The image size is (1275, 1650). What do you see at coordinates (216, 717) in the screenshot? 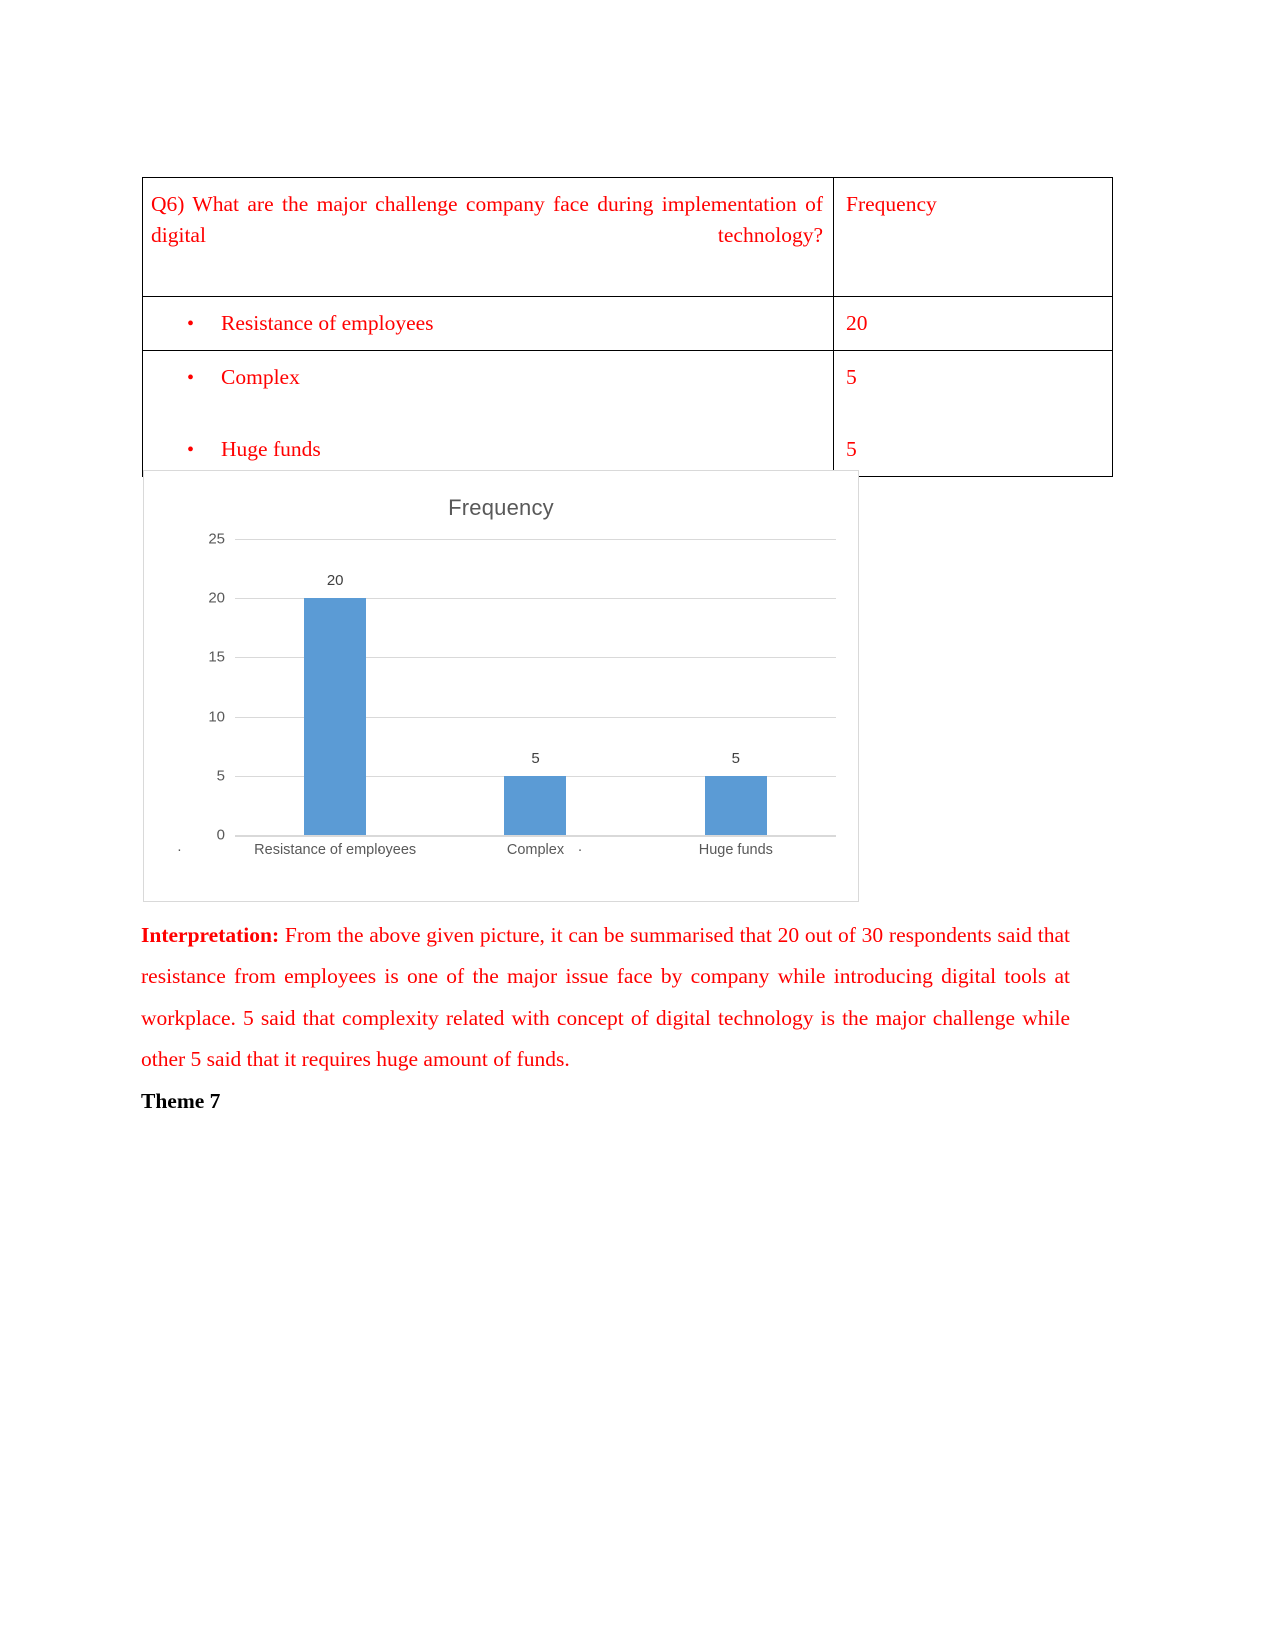
I see `chart-y-tick-label: 10` at bounding box center [216, 717].